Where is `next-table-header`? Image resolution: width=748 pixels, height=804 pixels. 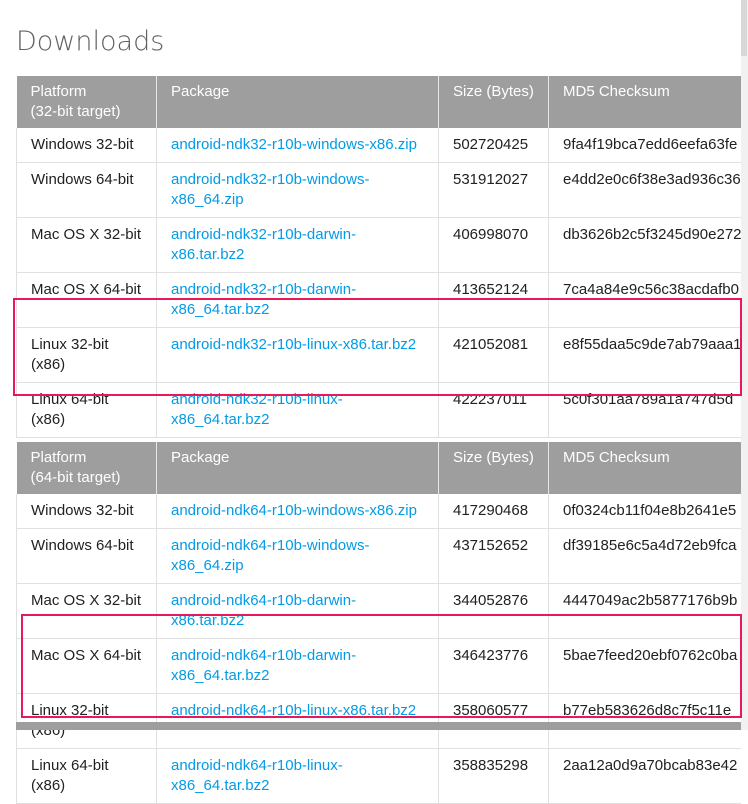 next-table-header is located at coordinates (378, 726).